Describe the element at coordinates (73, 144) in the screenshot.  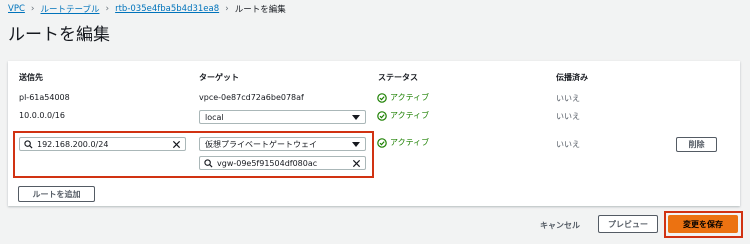
I see `destination-input-value: 192.168.200.0/24` at that location.